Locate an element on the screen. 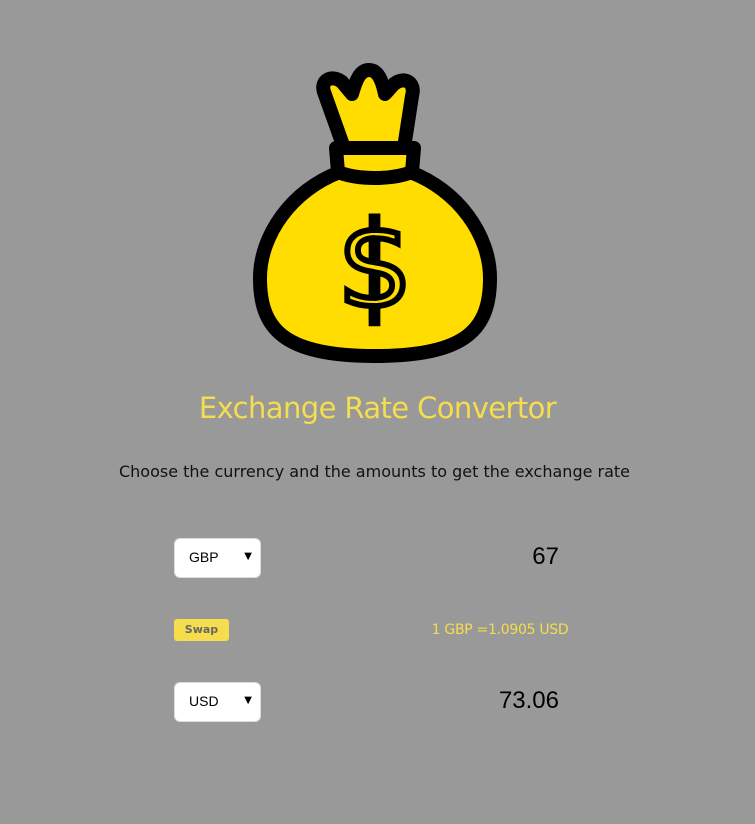  swap-button: Swap is located at coordinates (201, 630).